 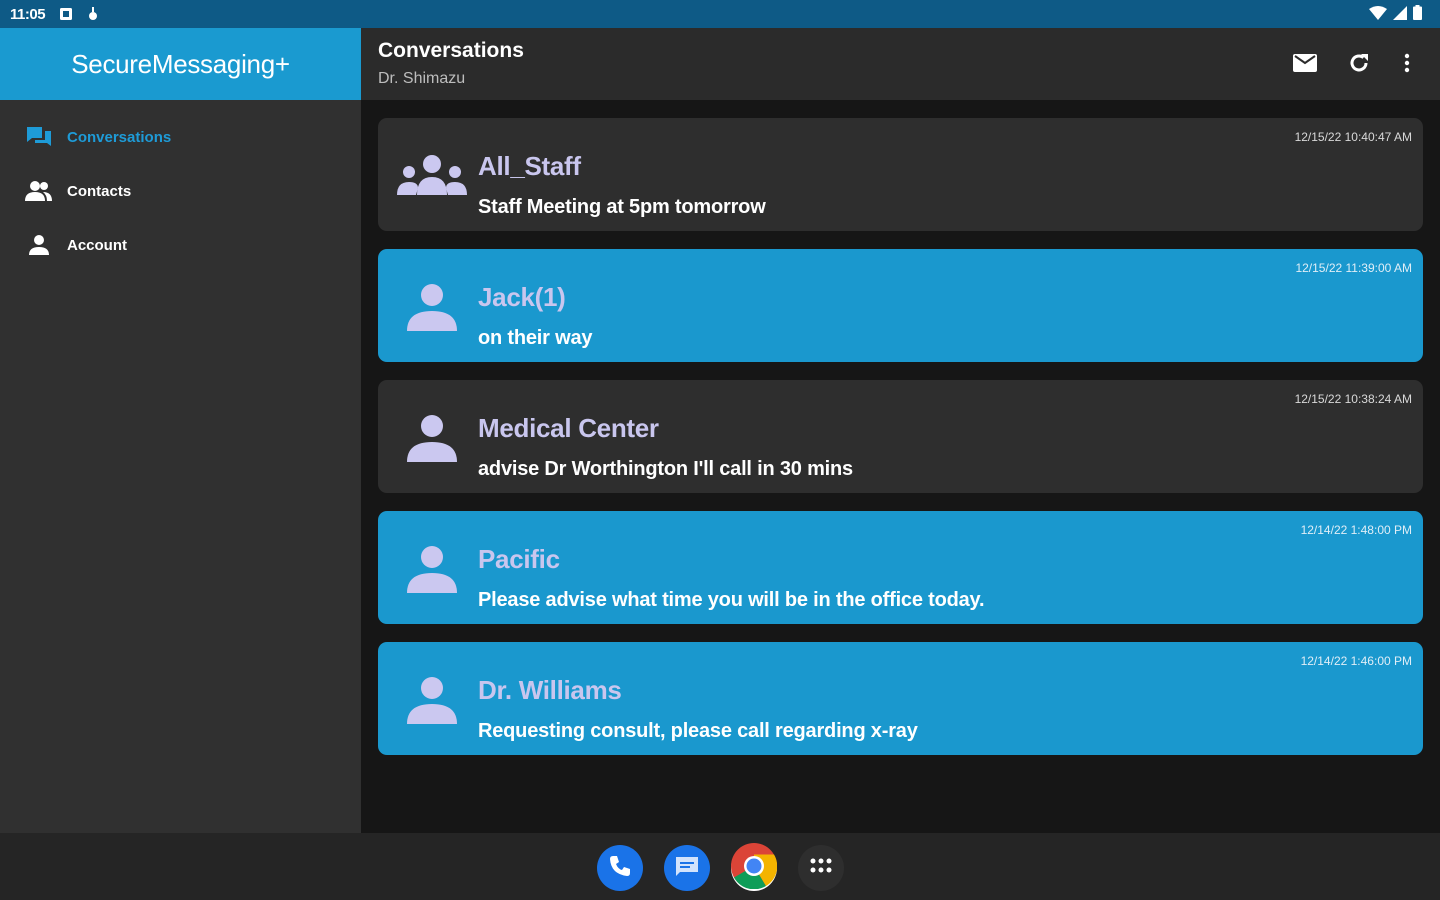 What do you see at coordinates (720, 14) in the screenshot?
I see `status-bar: 11:05` at bounding box center [720, 14].